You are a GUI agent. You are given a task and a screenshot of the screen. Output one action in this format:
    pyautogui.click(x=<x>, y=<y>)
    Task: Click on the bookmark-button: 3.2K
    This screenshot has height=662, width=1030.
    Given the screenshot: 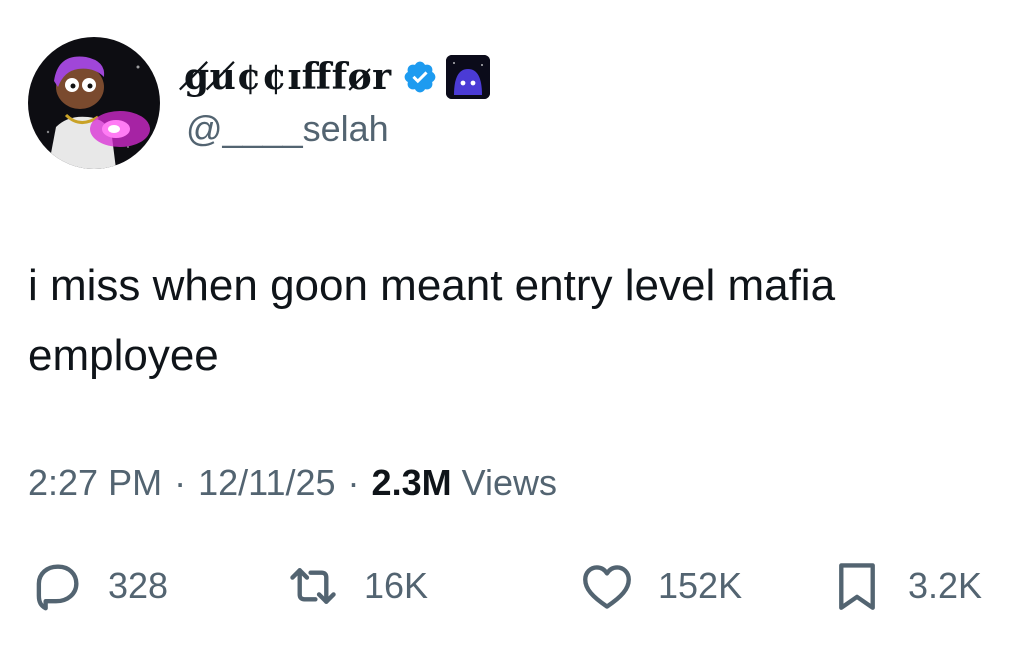 What is the action you would take?
    pyautogui.click(x=905, y=586)
    